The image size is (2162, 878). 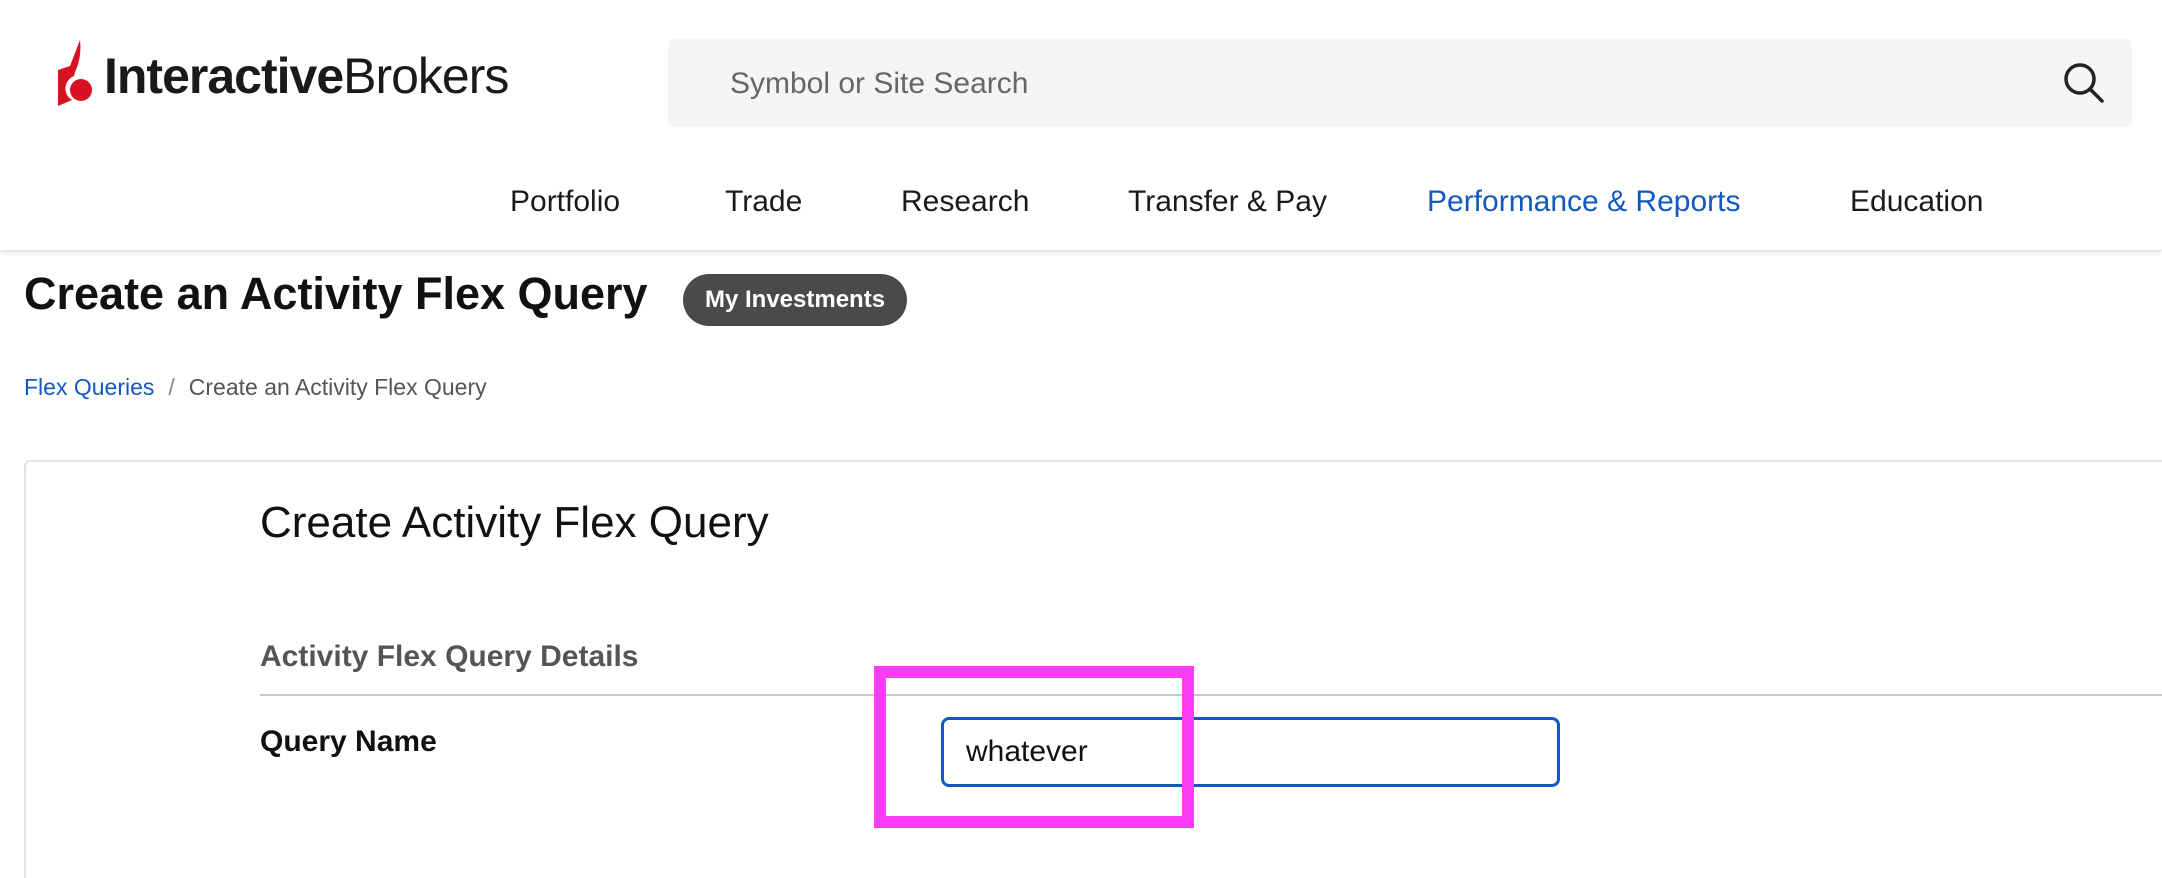 I want to click on query-name-label: Query Name, so click(x=348, y=741).